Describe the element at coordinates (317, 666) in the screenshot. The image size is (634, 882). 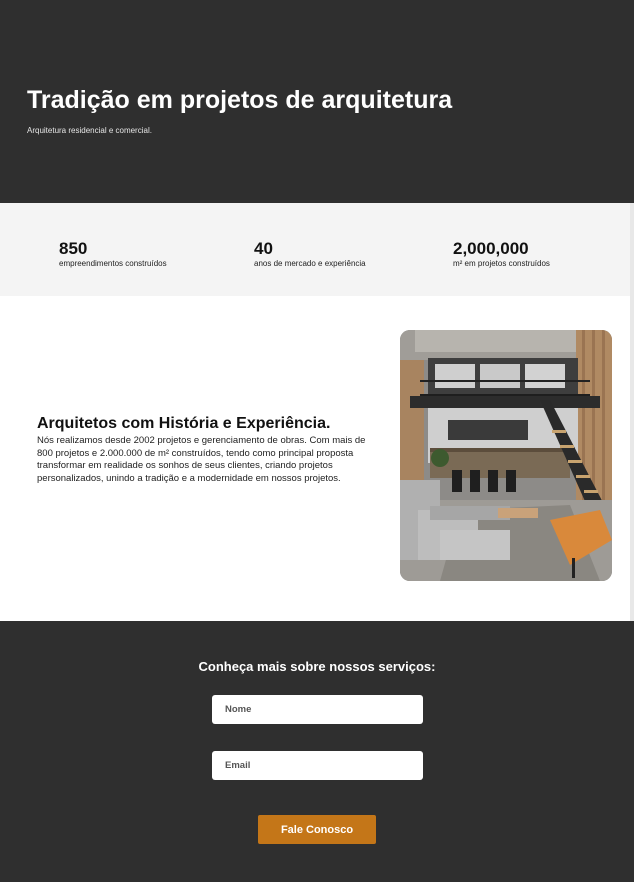
I see `contact-heading: Conheça mais sobre nossos serviços:` at that location.